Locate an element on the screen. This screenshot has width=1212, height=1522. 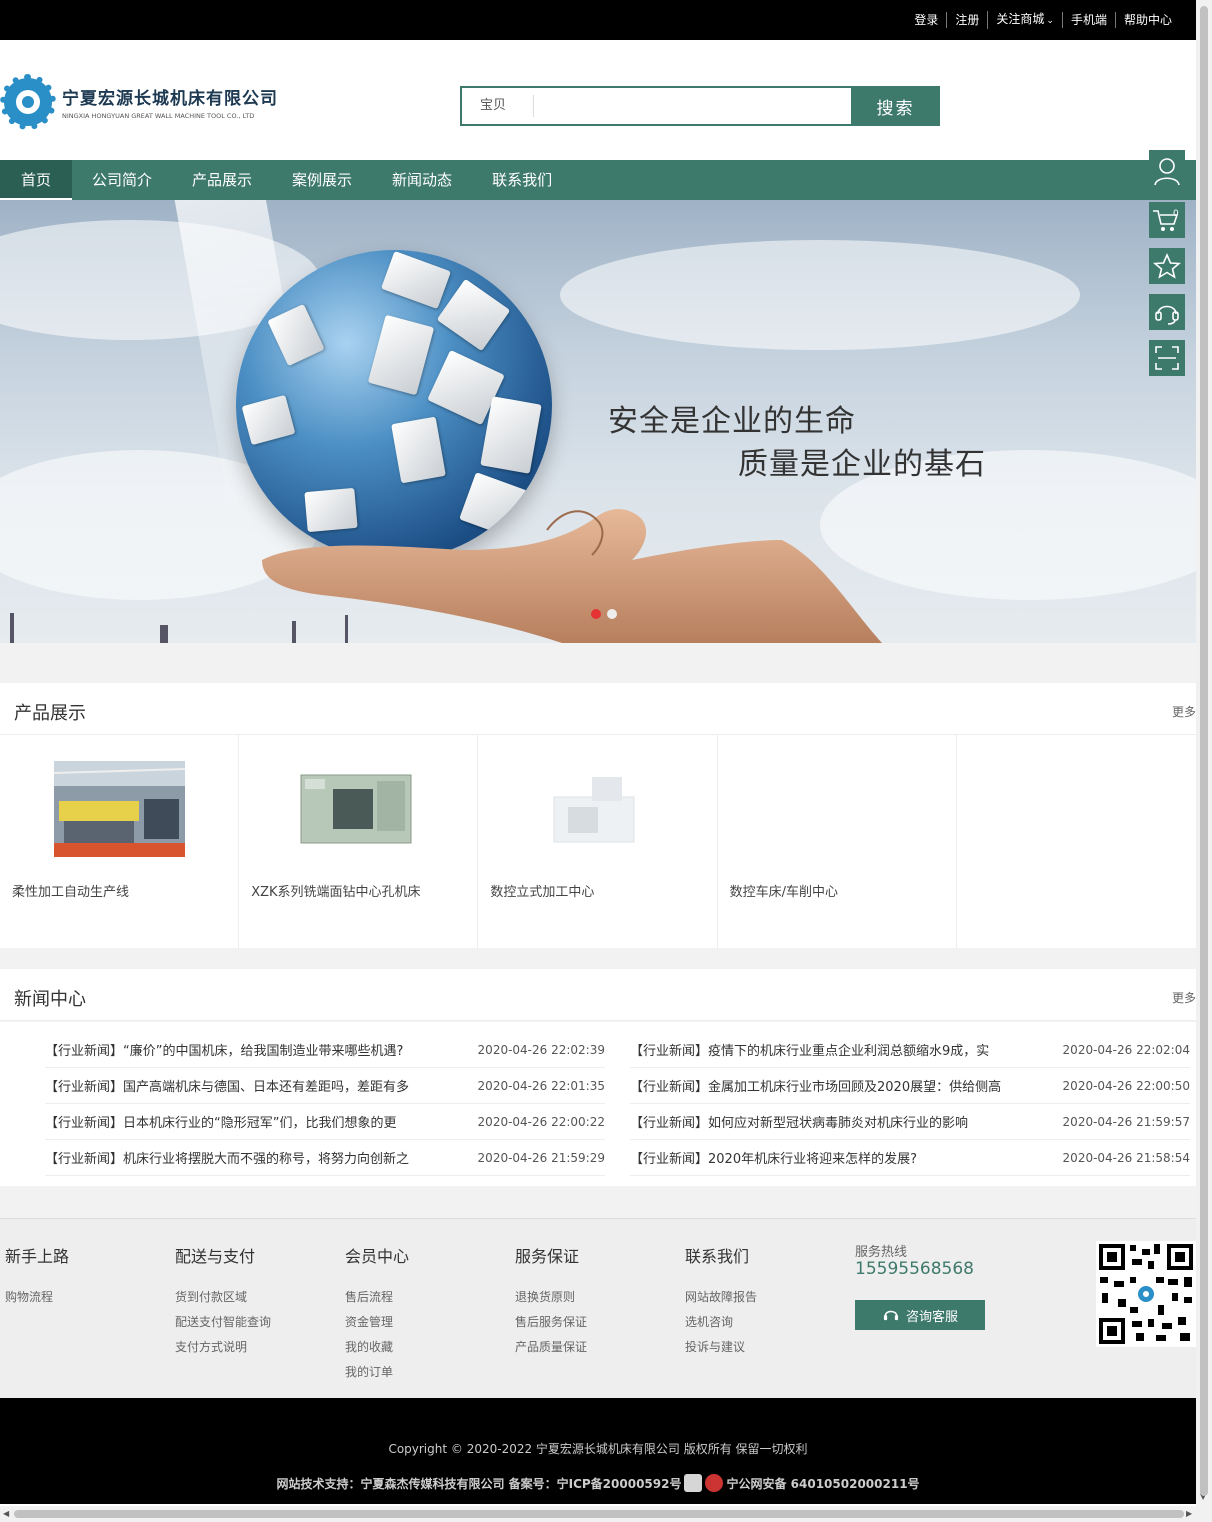
product-card: XZK系列铣端面钻中心孔机床 is located at coordinates (359, 841).